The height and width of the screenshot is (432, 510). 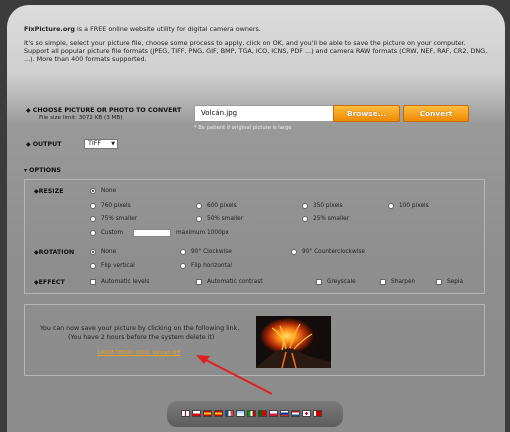 What do you see at coordinates (152, 233) in the screenshot?
I see `resize-custom-input` at bounding box center [152, 233].